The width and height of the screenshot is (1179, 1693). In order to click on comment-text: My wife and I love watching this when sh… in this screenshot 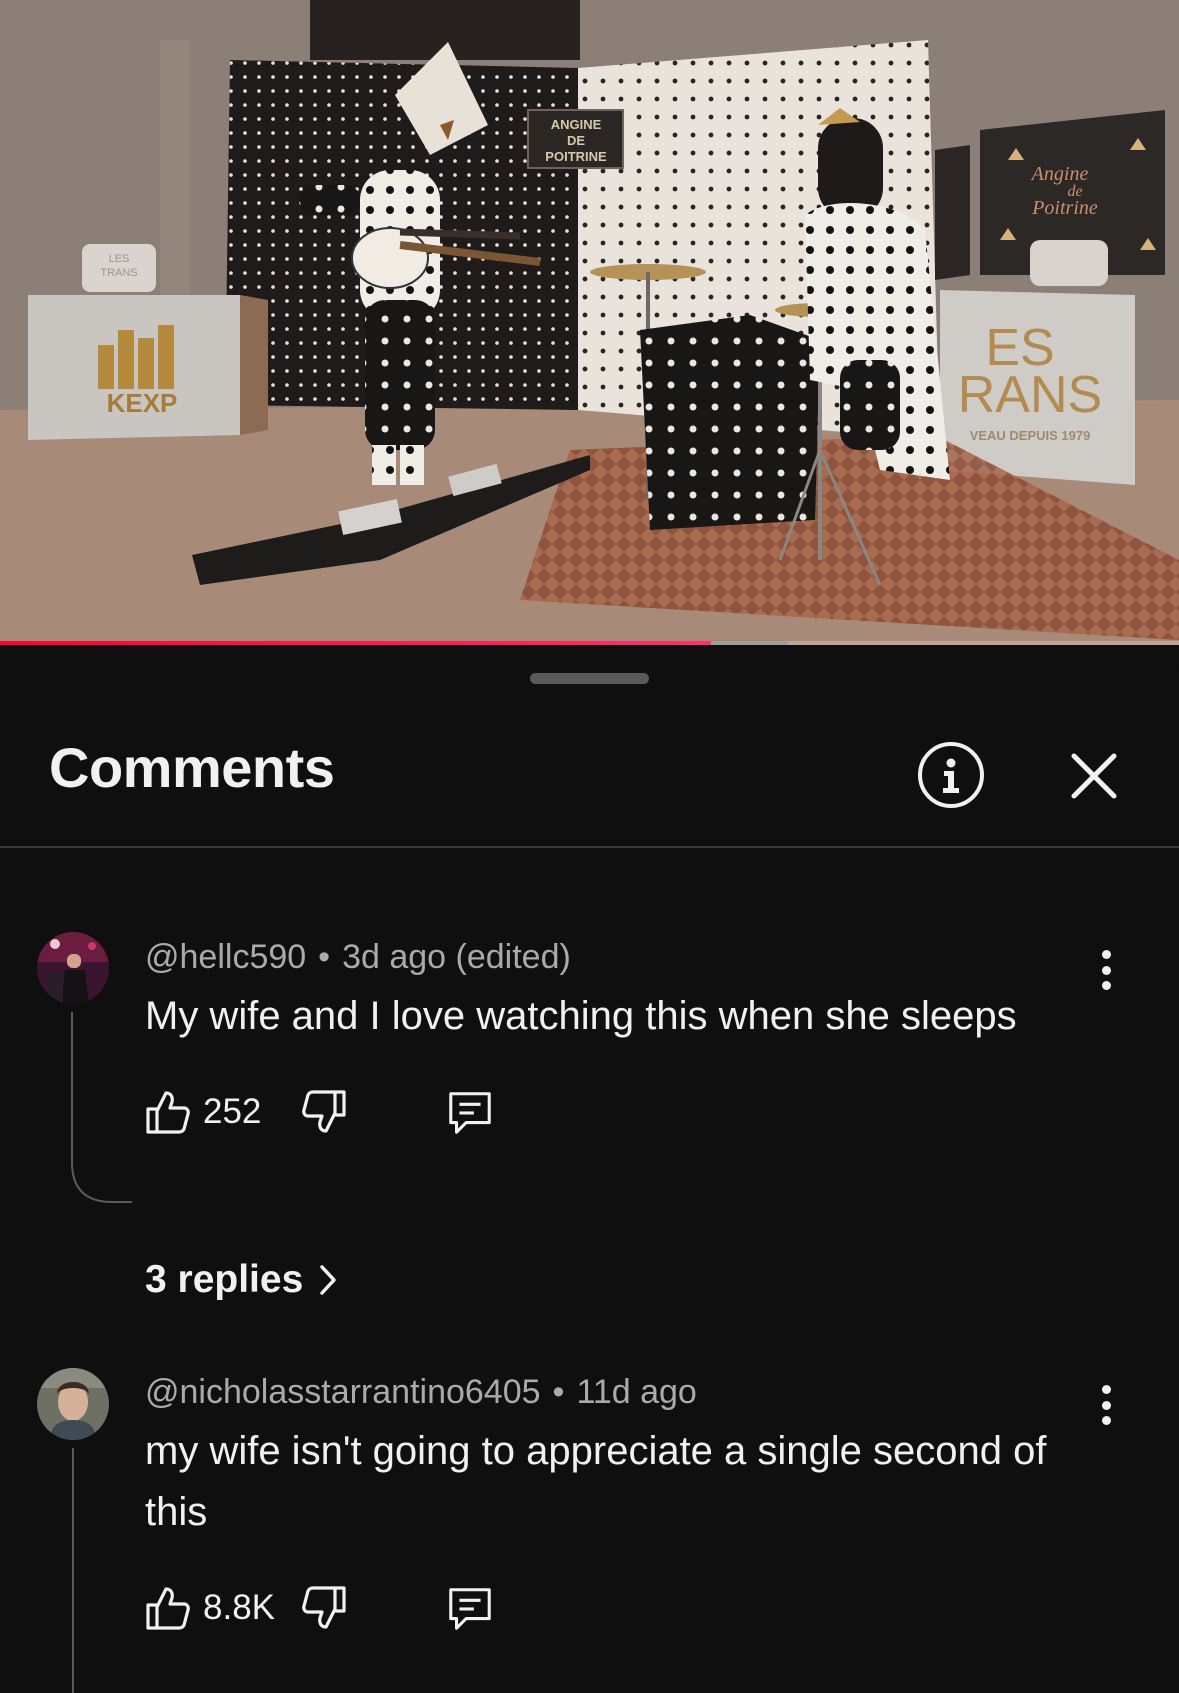, I will do `click(581, 1016)`.